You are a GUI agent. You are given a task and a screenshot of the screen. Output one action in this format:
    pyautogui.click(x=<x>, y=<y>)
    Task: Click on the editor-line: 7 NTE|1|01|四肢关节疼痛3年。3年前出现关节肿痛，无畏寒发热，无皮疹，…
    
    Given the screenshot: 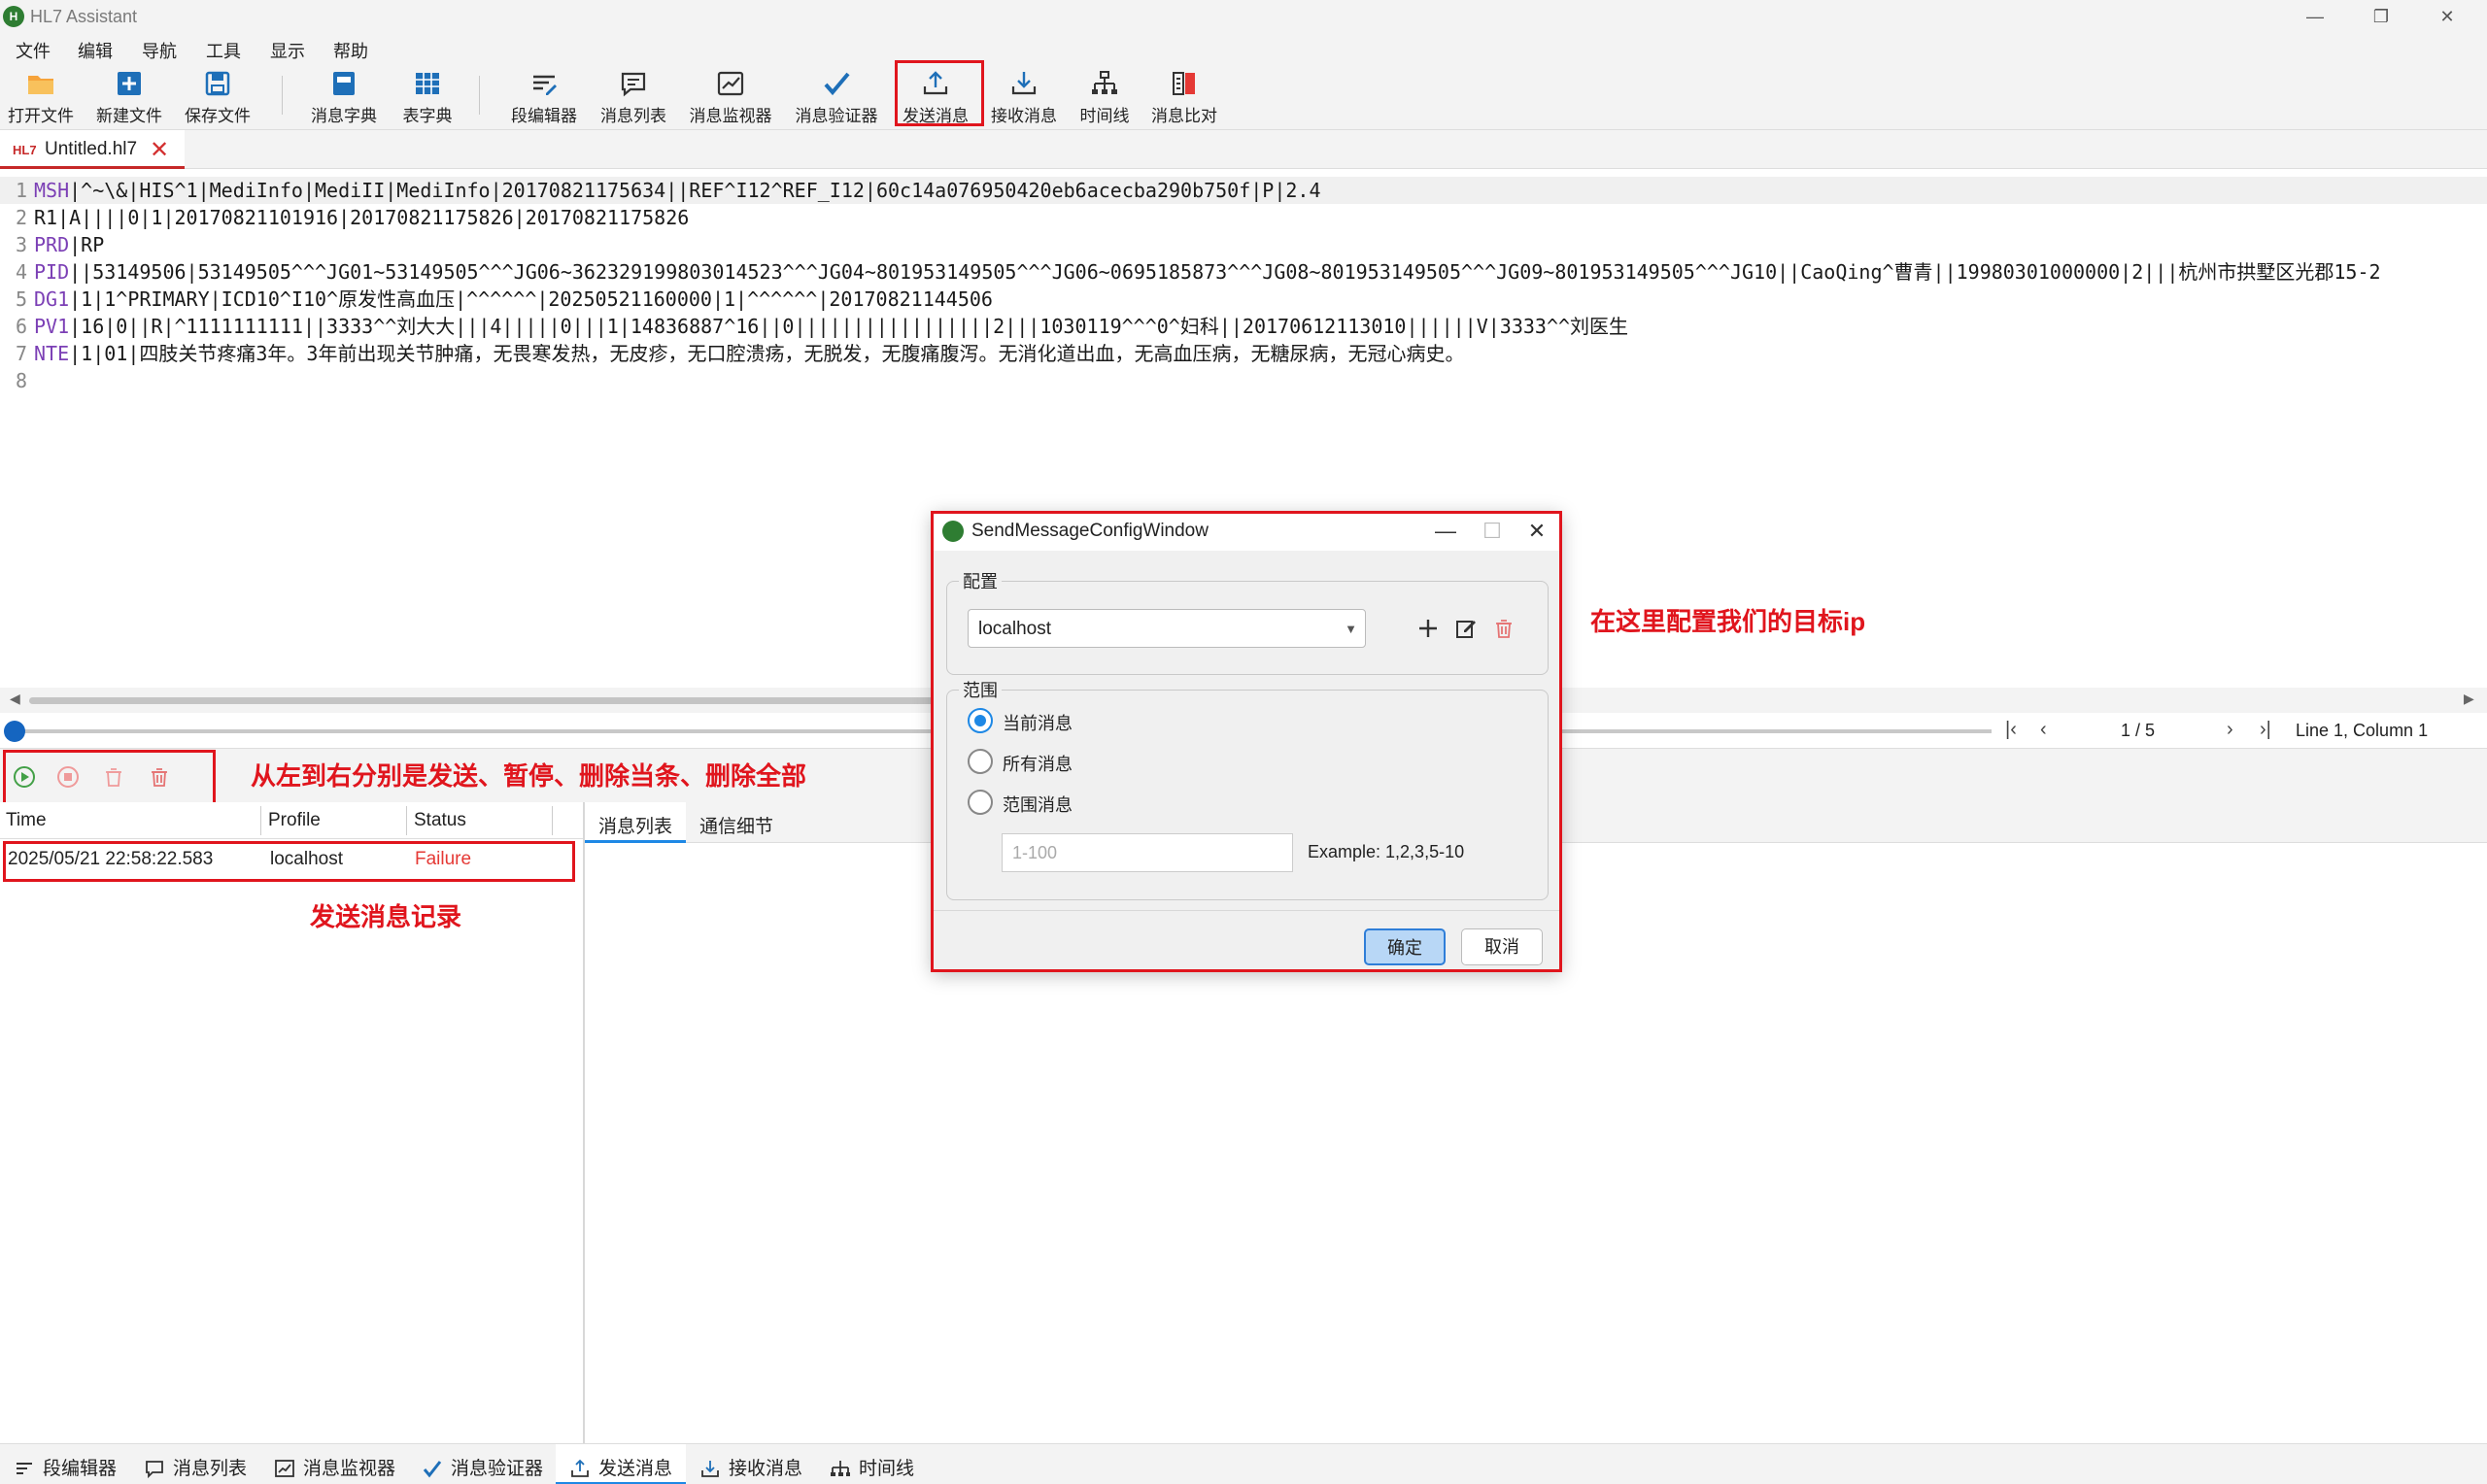 What is the action you would take?
    pyautogui.click(x=1243, y=353)
    